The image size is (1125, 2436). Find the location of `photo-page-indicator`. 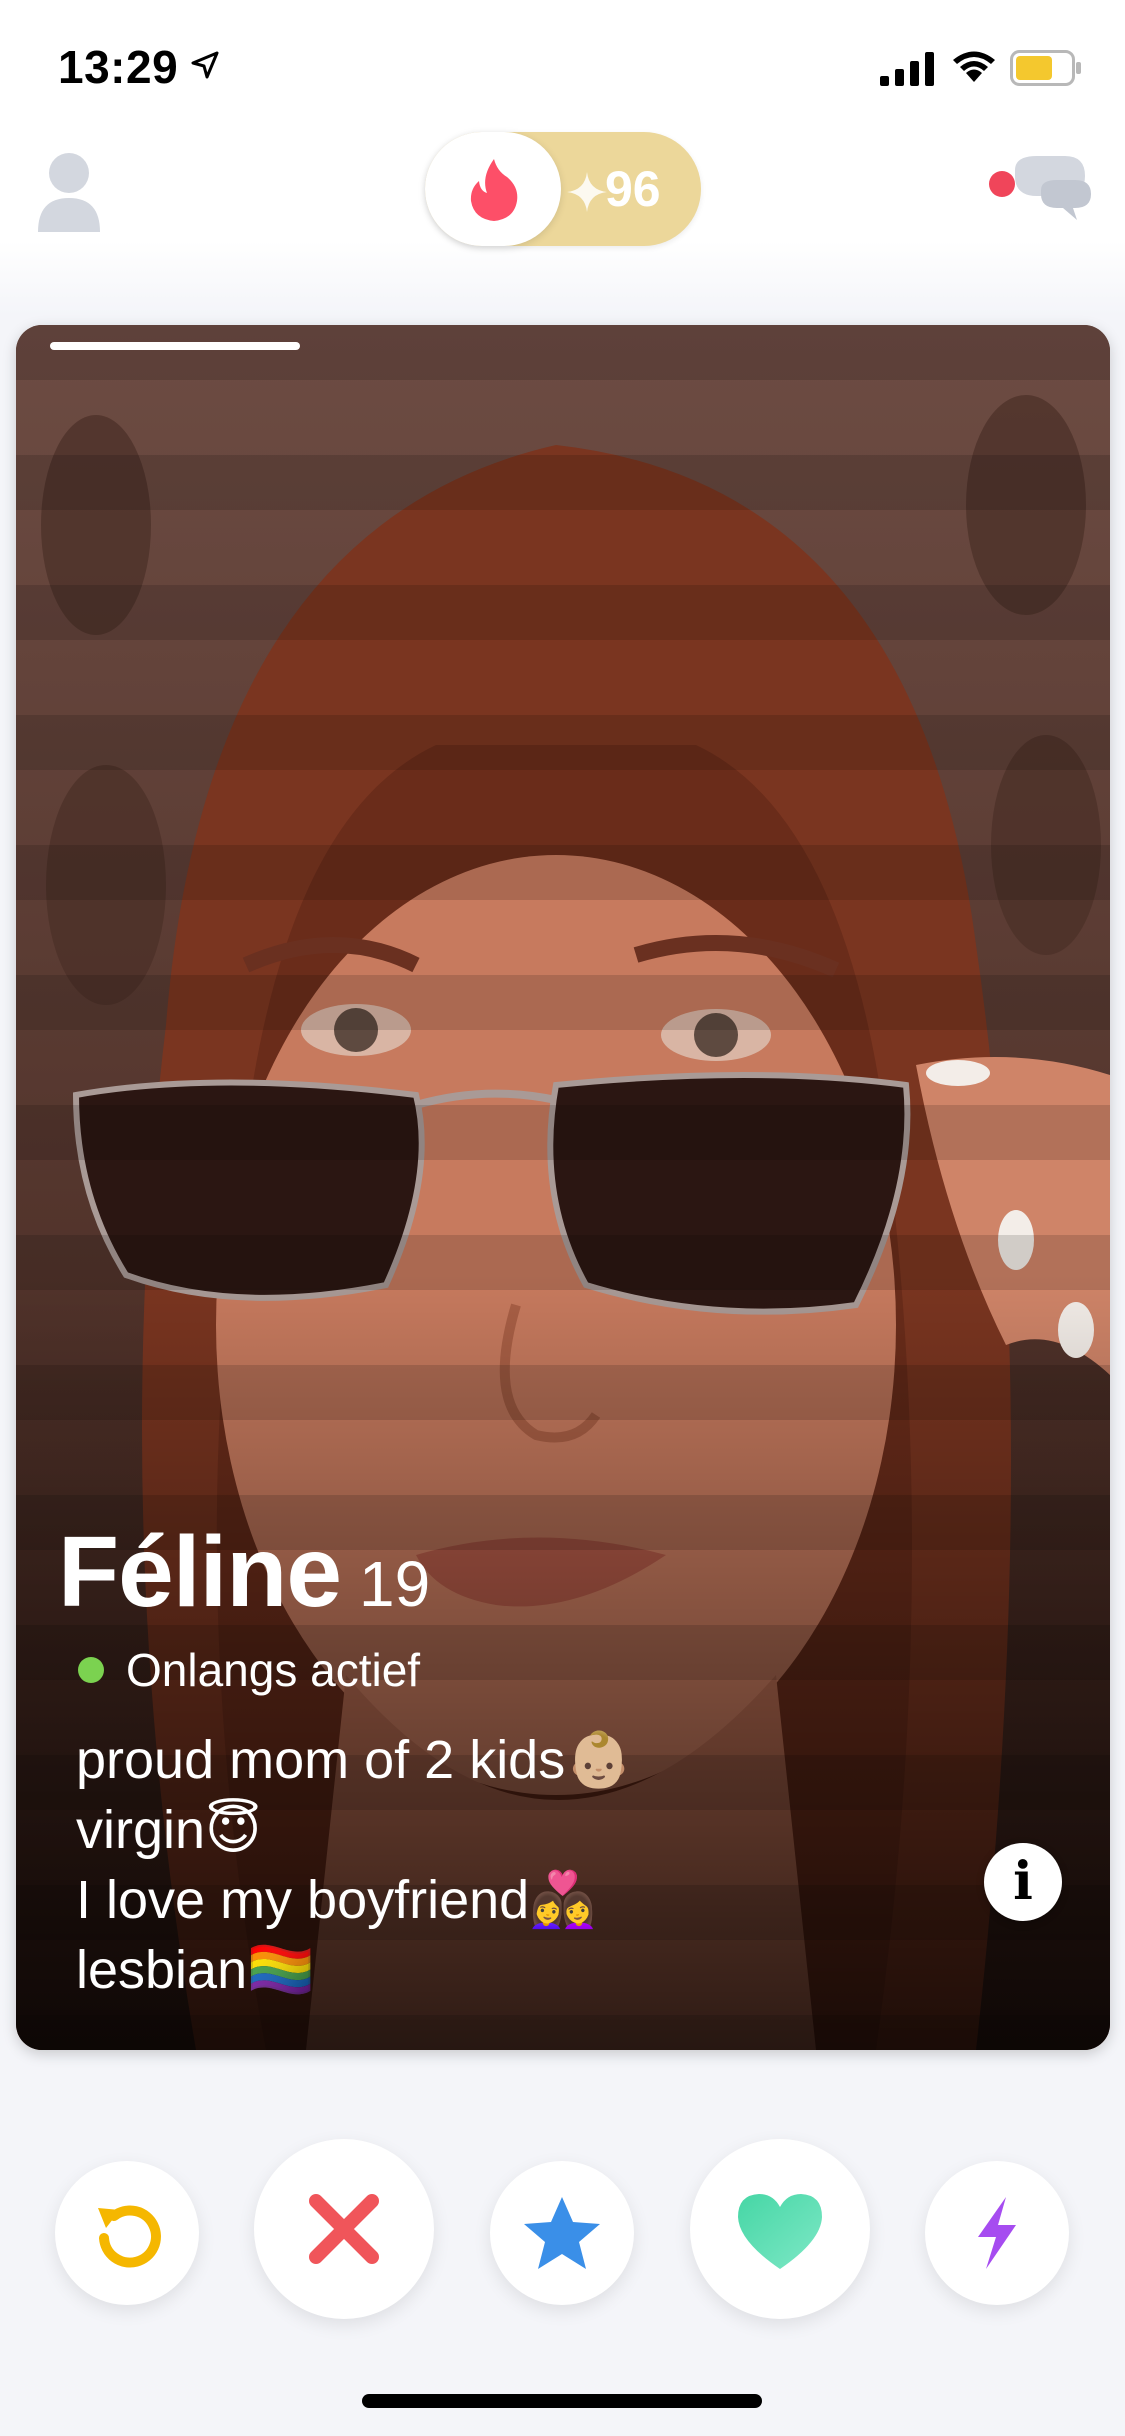

photo-page-indicator is located at coordinates (175, 346).